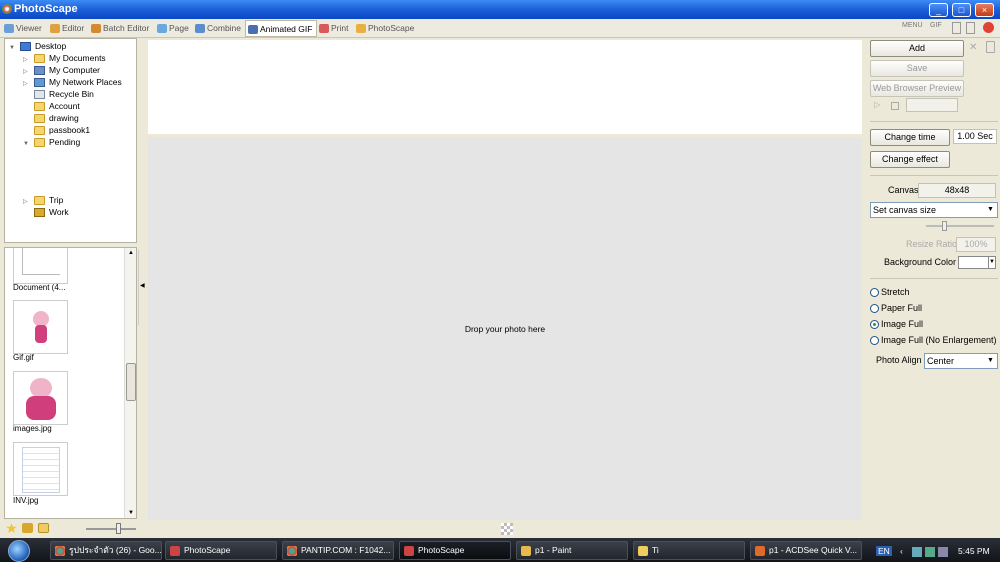 The image size is (1000, 562). What do you see at coordinates (917, 68) in the screenshot?
I see `save-button: Save` at bounding box center [917, 68].